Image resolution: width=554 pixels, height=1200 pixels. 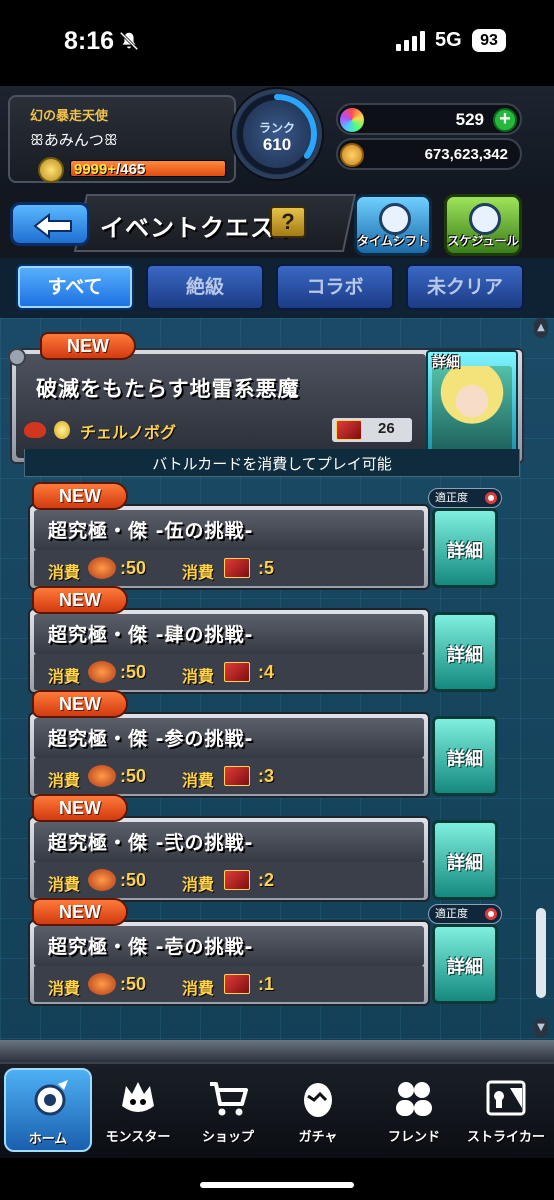 What do you see at coordinates (318, 1100) in the screenshot?
I see `gacha-egg-icon` at bounding box center [318, 1100].